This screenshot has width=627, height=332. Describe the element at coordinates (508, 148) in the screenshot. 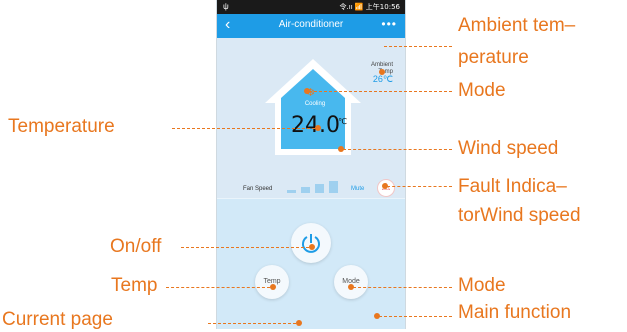

I see `callout-wind-speed: Wind speed` at that location.